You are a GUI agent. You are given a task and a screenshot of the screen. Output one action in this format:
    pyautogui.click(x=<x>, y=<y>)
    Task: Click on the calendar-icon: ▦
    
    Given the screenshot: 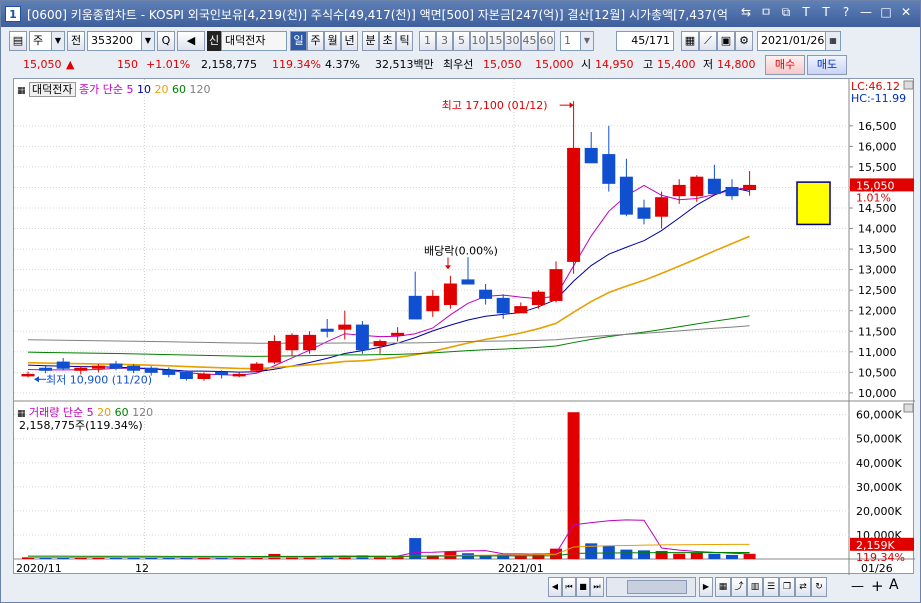 What is the action you would take?
    pyautogui.click(x=832, y=41)
    